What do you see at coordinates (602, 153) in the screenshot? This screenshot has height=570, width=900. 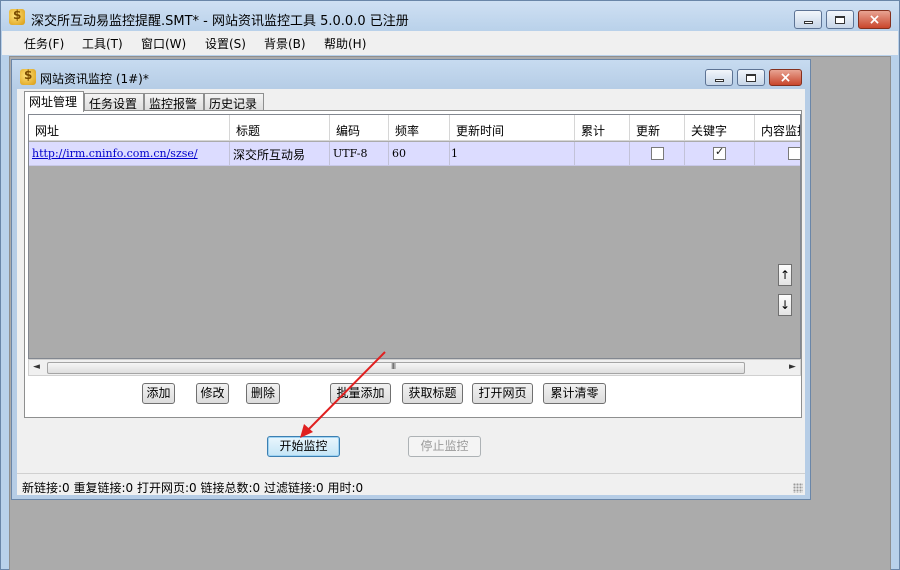 I see `cell-total` at bounding box center [602, 153].